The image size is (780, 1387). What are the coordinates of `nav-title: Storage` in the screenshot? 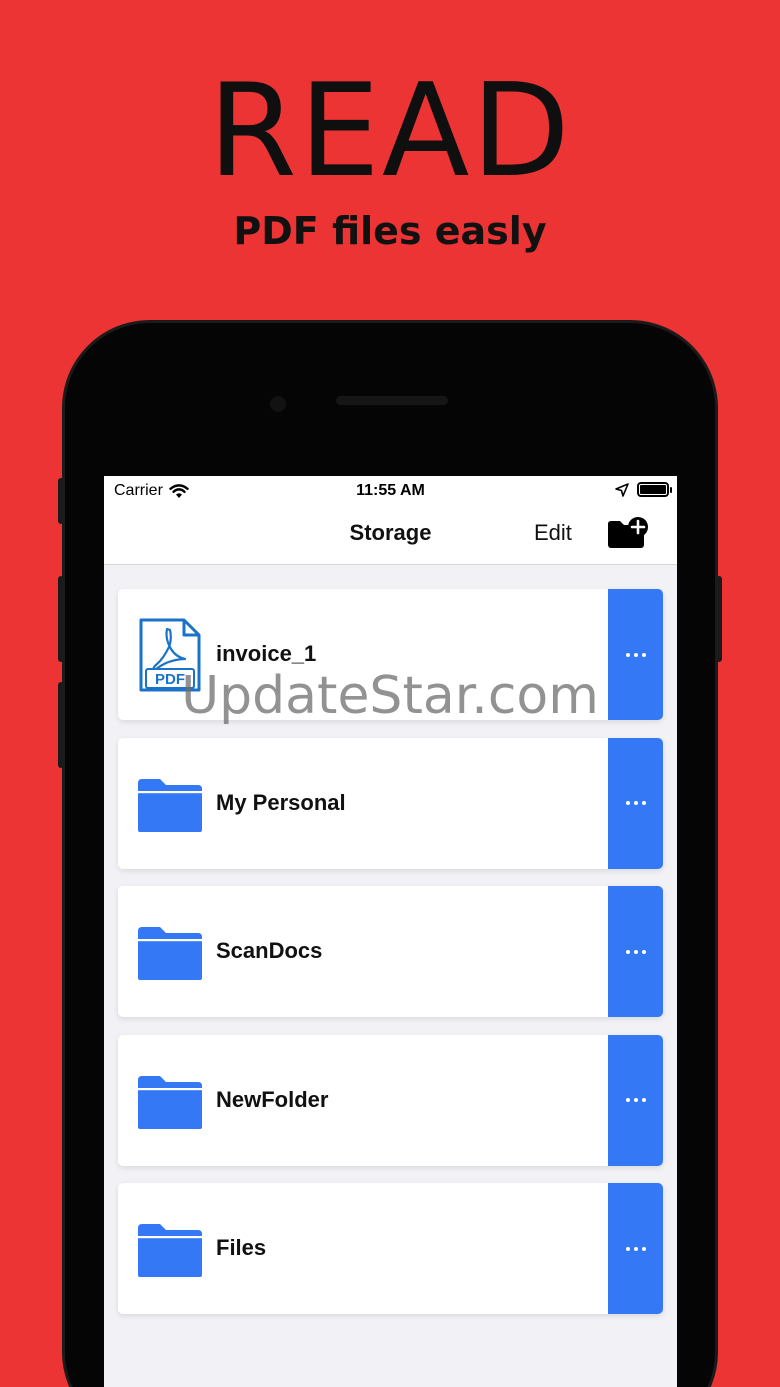 It's located at (390, 532).